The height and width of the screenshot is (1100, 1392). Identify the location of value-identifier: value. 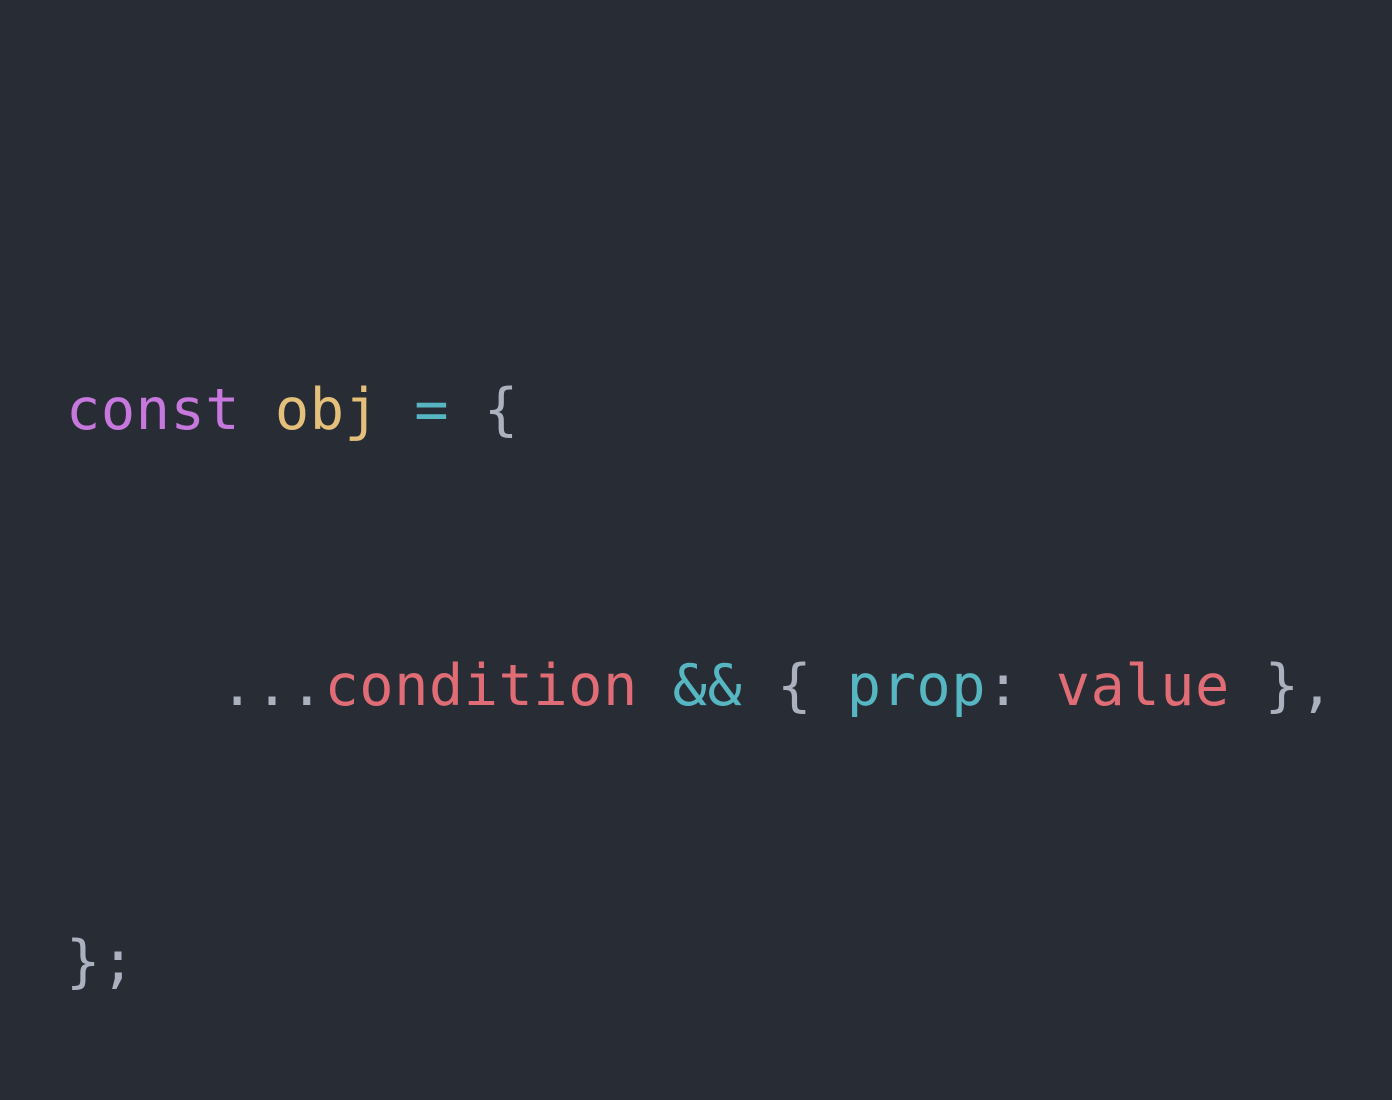
(1142, 686).